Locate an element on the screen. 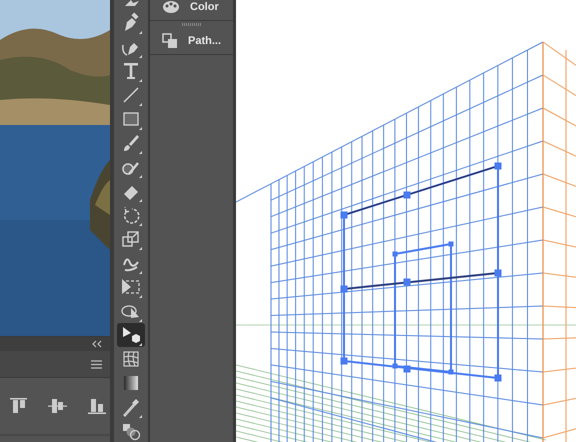 The width and height of the screenshot is (576, 442). align-bottom-icon is located at coordinates (97, 406).